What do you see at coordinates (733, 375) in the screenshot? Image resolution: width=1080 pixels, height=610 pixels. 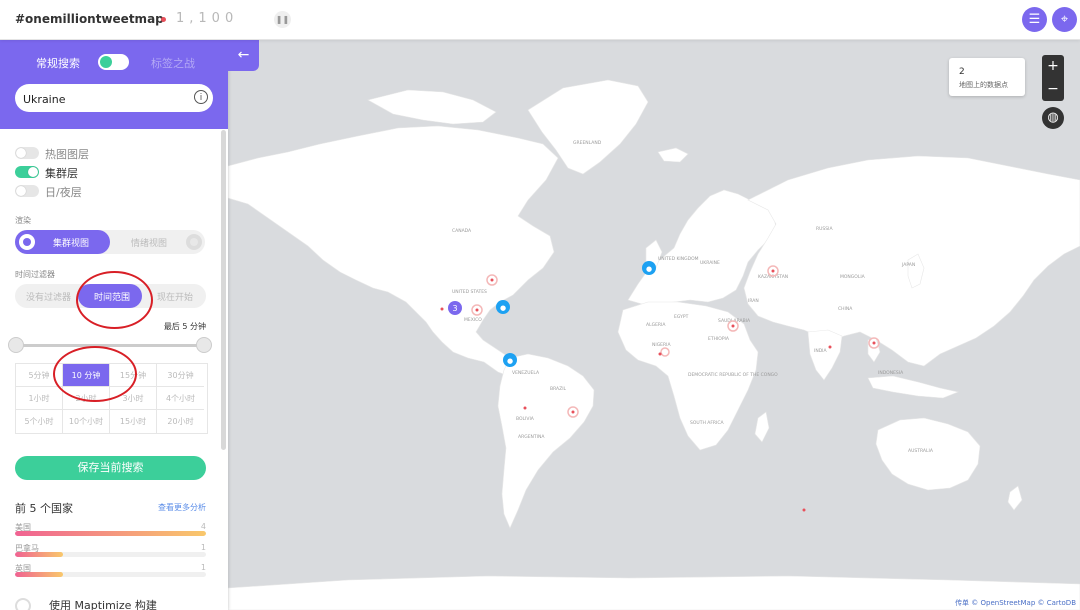 I see `map-label-congo: DEMOCRATIC REPUBLIC OF THE CONGO` at bounding box center [733, 375].